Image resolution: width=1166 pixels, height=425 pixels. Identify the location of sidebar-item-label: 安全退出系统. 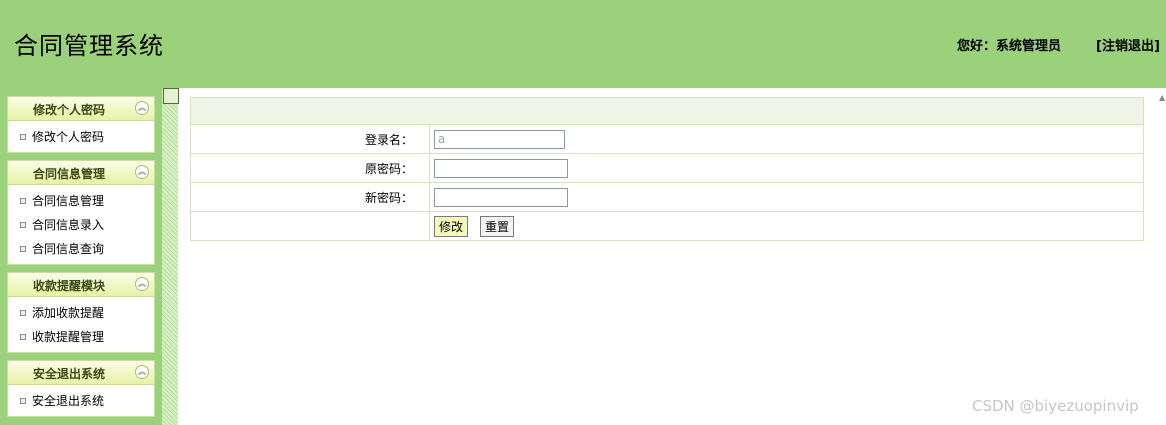
(68, 401).